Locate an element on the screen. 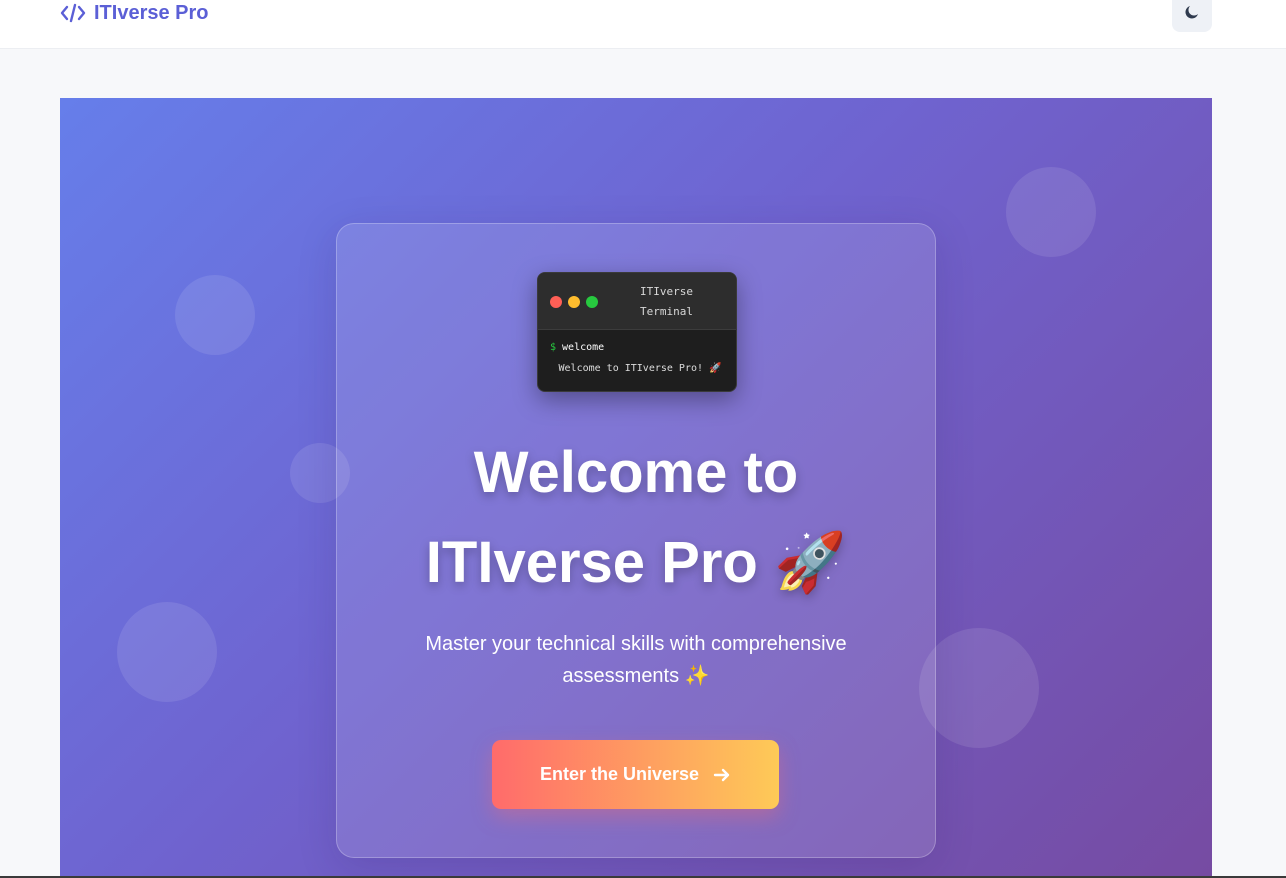  hero-headline: Welcome to ITIverse Pro 🚀 is located at coordinates (636, 518).